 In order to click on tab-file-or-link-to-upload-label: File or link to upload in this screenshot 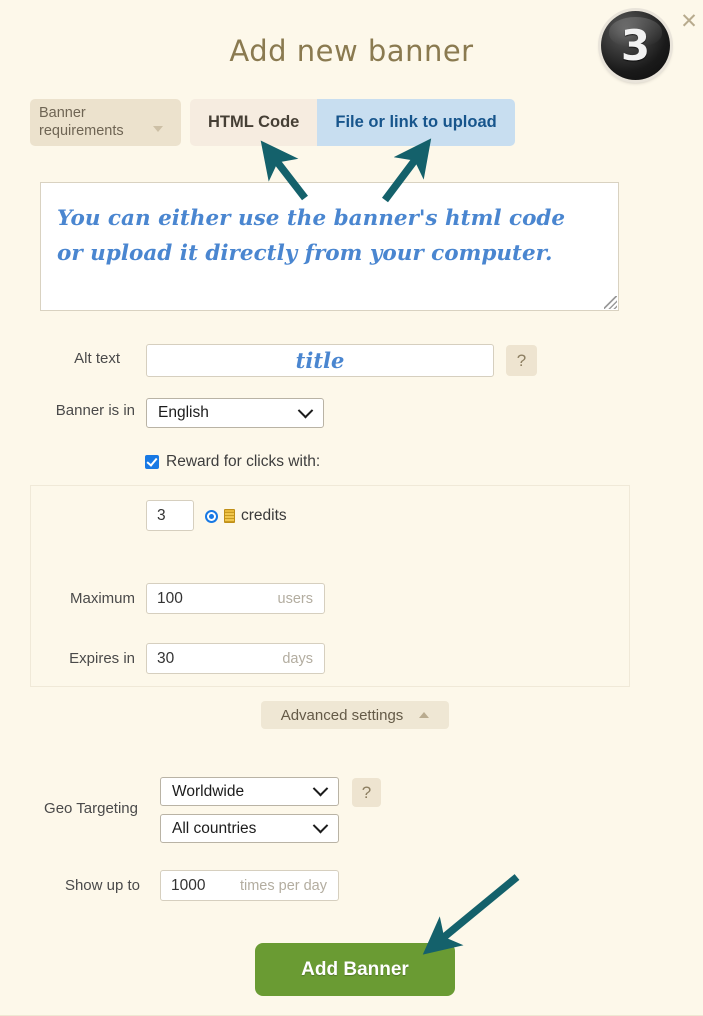, I will do `click(416, 122)`.